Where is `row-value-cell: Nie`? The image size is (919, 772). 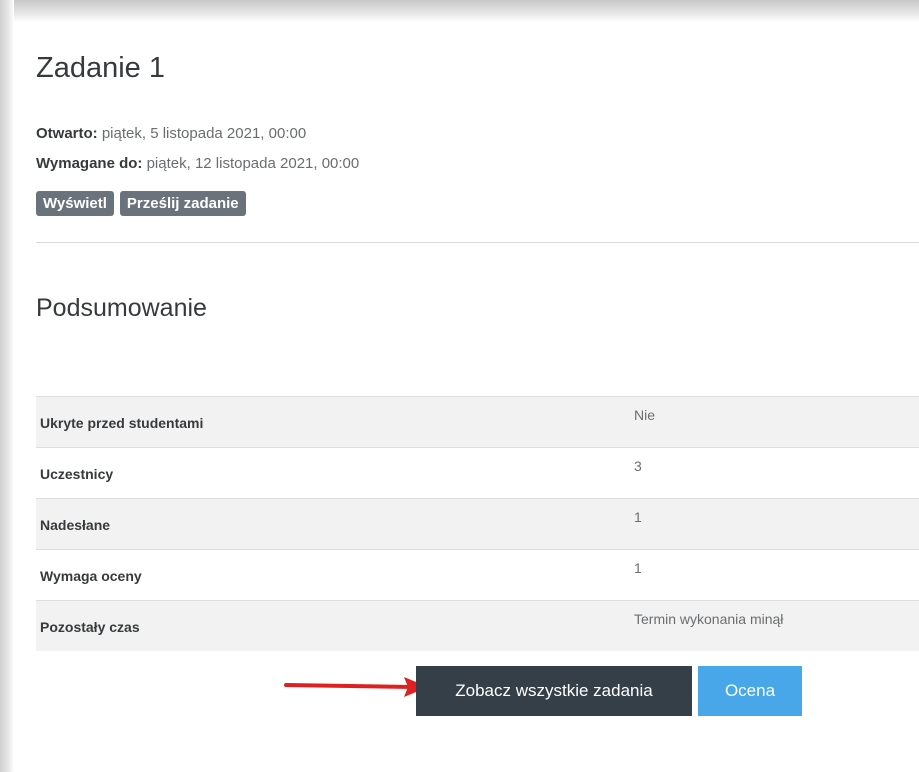 row-value-cell: Nie is located at coordinates (767, 422).